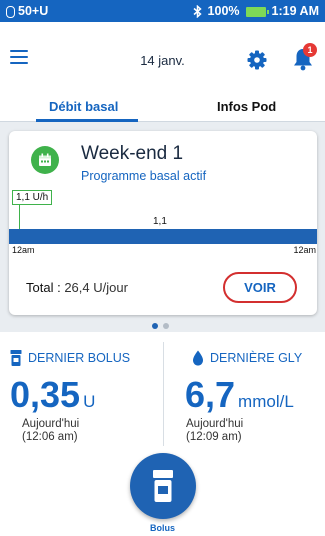  What do you see at coordinates (266, 401) in the screenshot?
I see `last-glucose-unit: mmol/L` at bounding box center [266, 401].